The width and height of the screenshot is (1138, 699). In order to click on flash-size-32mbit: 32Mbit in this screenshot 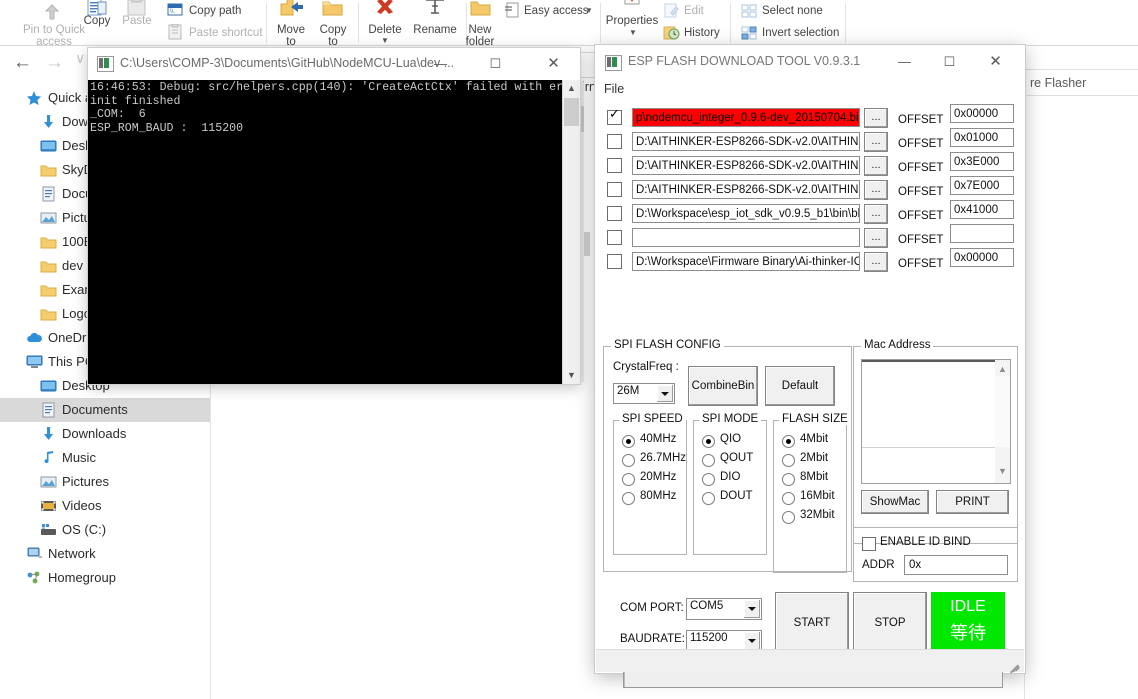, I will do `click(813, 517)`.